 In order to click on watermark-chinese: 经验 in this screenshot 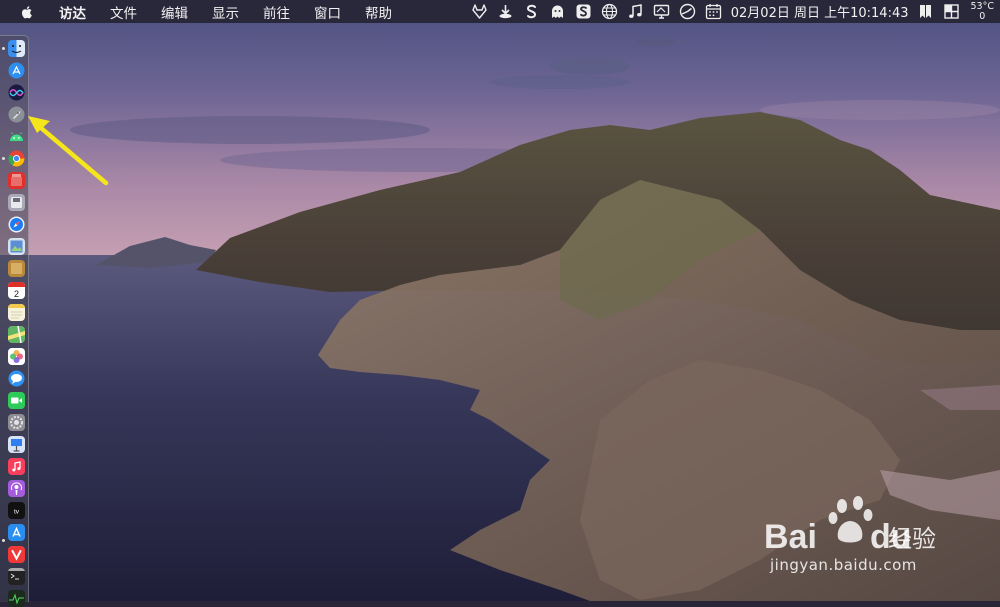, I will do `click(912, 539)`.